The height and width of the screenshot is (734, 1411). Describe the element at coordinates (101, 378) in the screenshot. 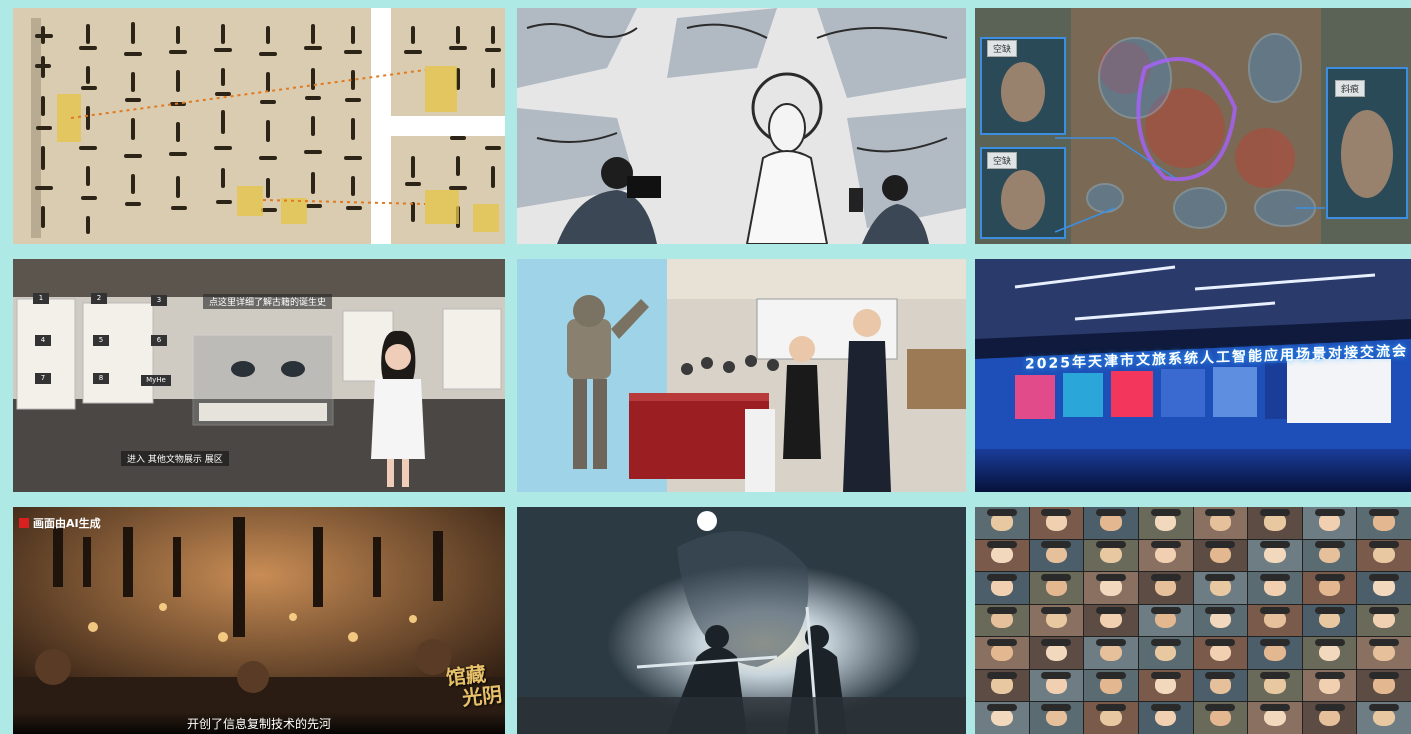

I see `exhibit-button-8: 8` at that location.